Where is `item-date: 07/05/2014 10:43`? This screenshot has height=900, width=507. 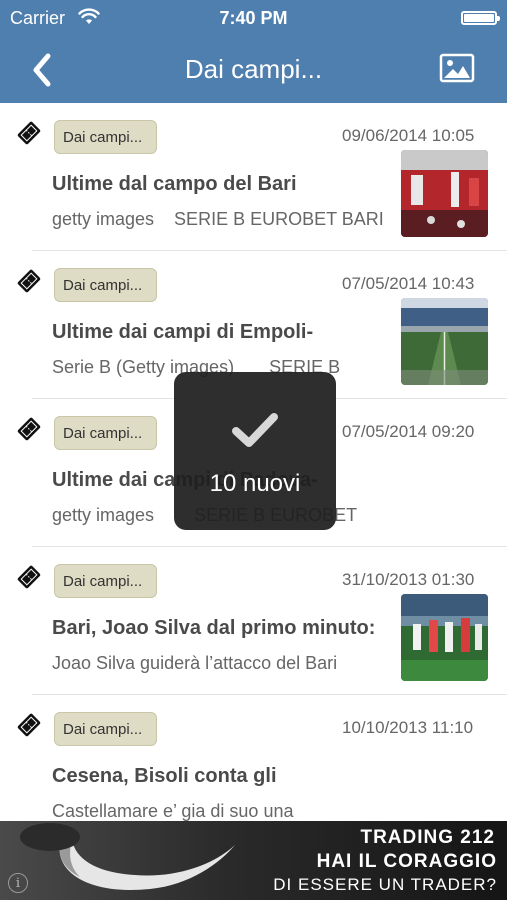
item-date: 07/05/2014 10:43 is located at coordinates (408, 283).